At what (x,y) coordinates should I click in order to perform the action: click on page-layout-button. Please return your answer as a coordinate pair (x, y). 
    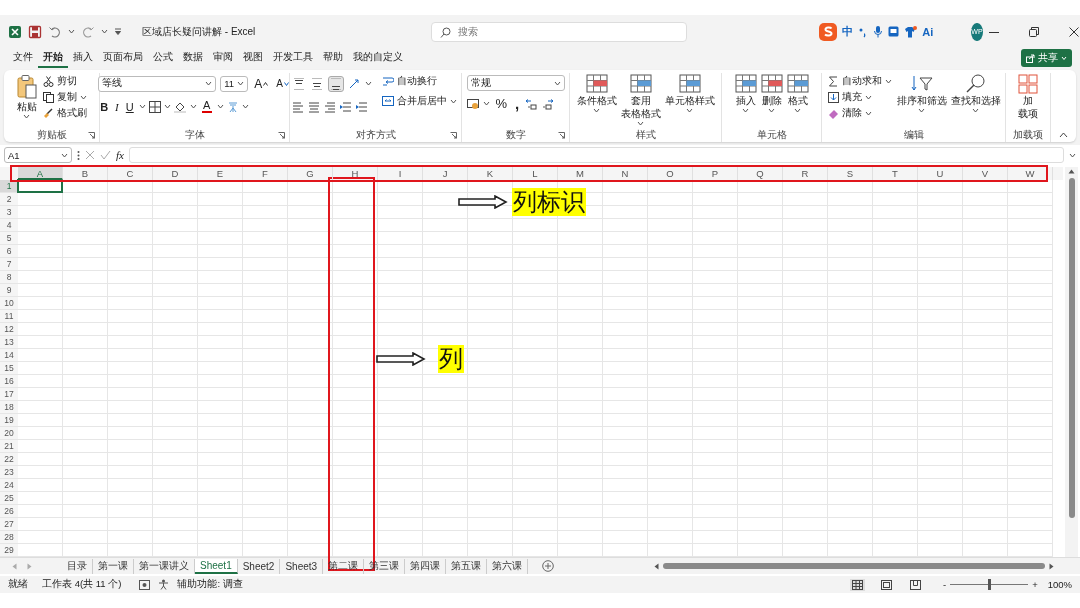
    Looking at the image, I should click on (886, 584).